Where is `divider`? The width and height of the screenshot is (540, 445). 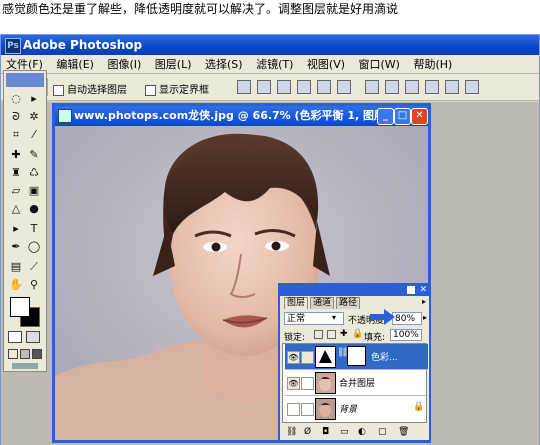 divider is located at coordinates (47, 87).